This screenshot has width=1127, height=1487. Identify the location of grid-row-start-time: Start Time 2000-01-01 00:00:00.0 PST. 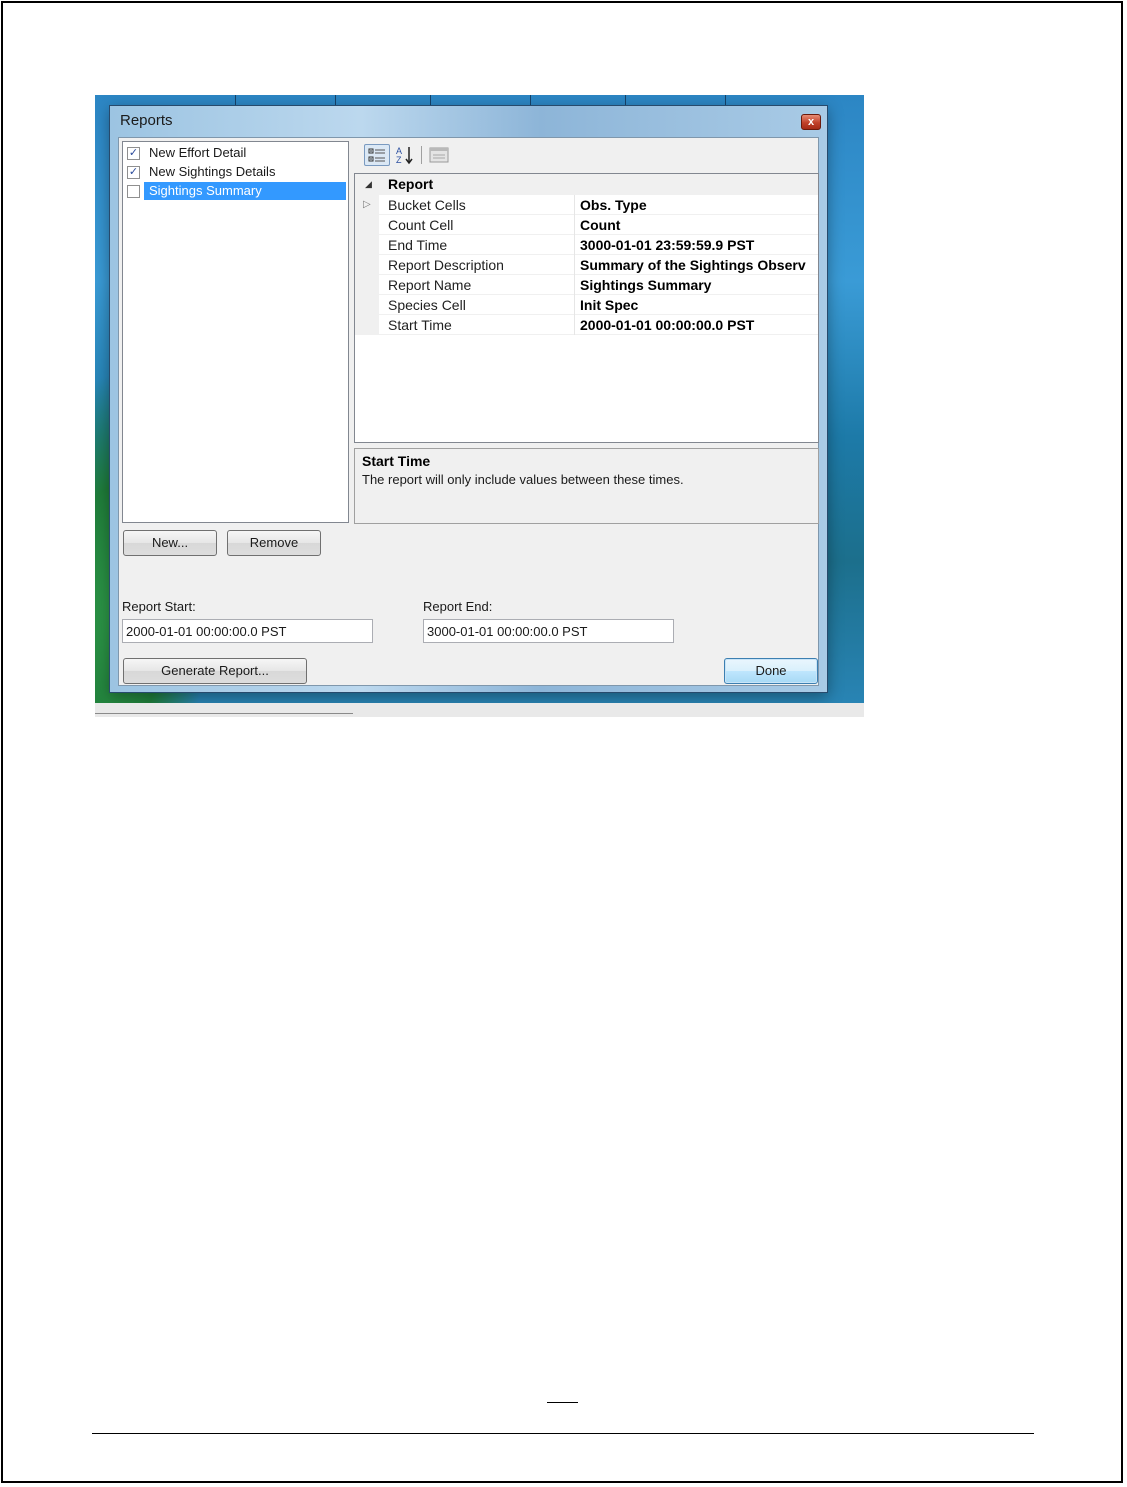
(586, 325).